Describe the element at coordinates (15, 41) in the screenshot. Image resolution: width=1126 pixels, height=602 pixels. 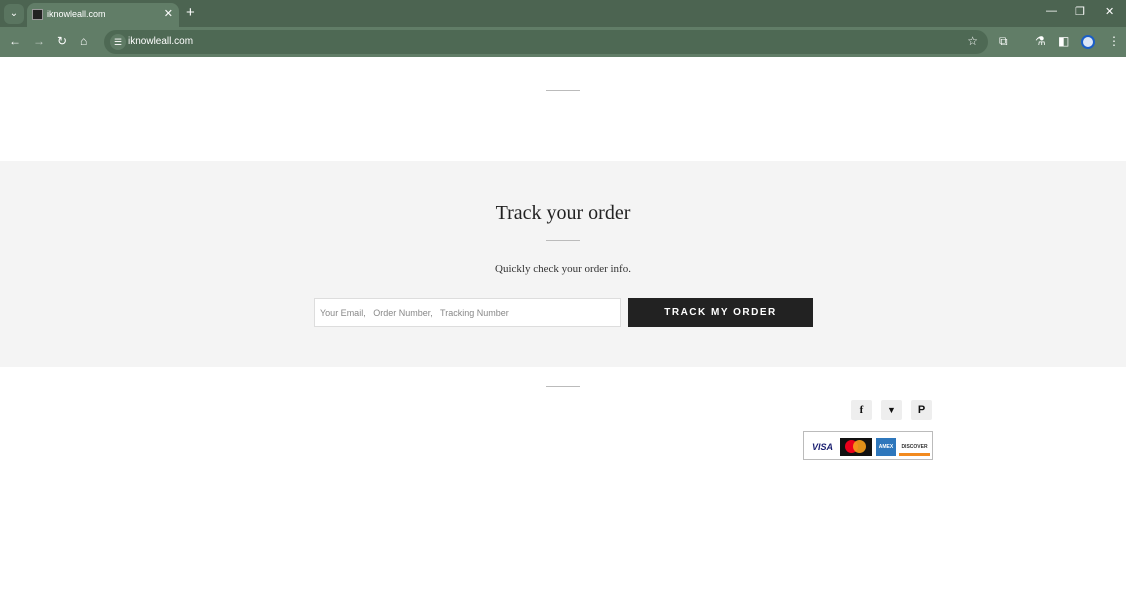
I see `back-icon: ←` at that location.